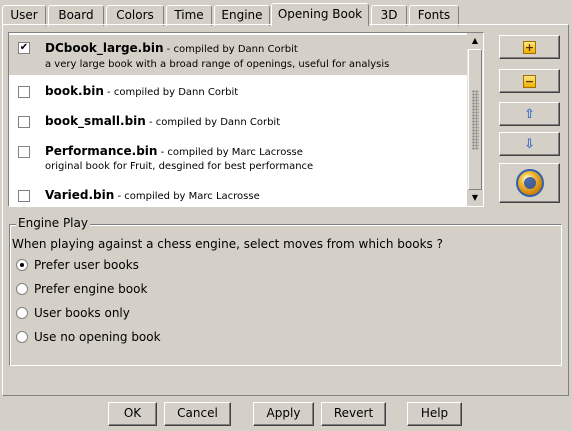 The height and width of the screenshot is (431, 572). Describe the element at coordinates (475, 198) in the screenshot. I see `scroll-down-icon: ▼` at that location.